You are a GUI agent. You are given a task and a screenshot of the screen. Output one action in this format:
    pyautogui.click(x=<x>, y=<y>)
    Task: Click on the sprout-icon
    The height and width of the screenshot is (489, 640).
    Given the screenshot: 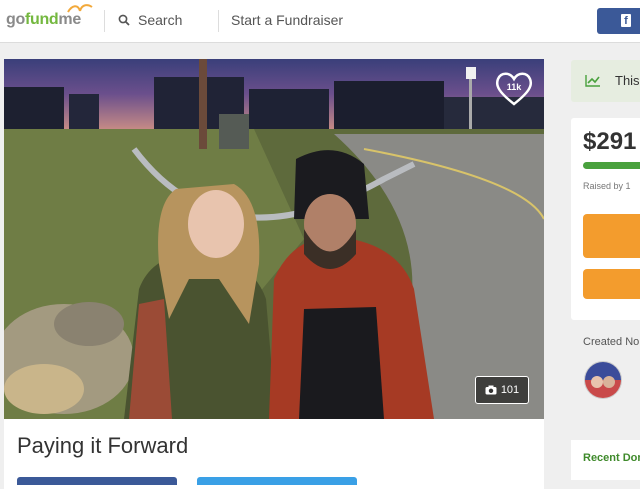 What is the action you would take?
    pyautogui.click(x=80, y=8)
    